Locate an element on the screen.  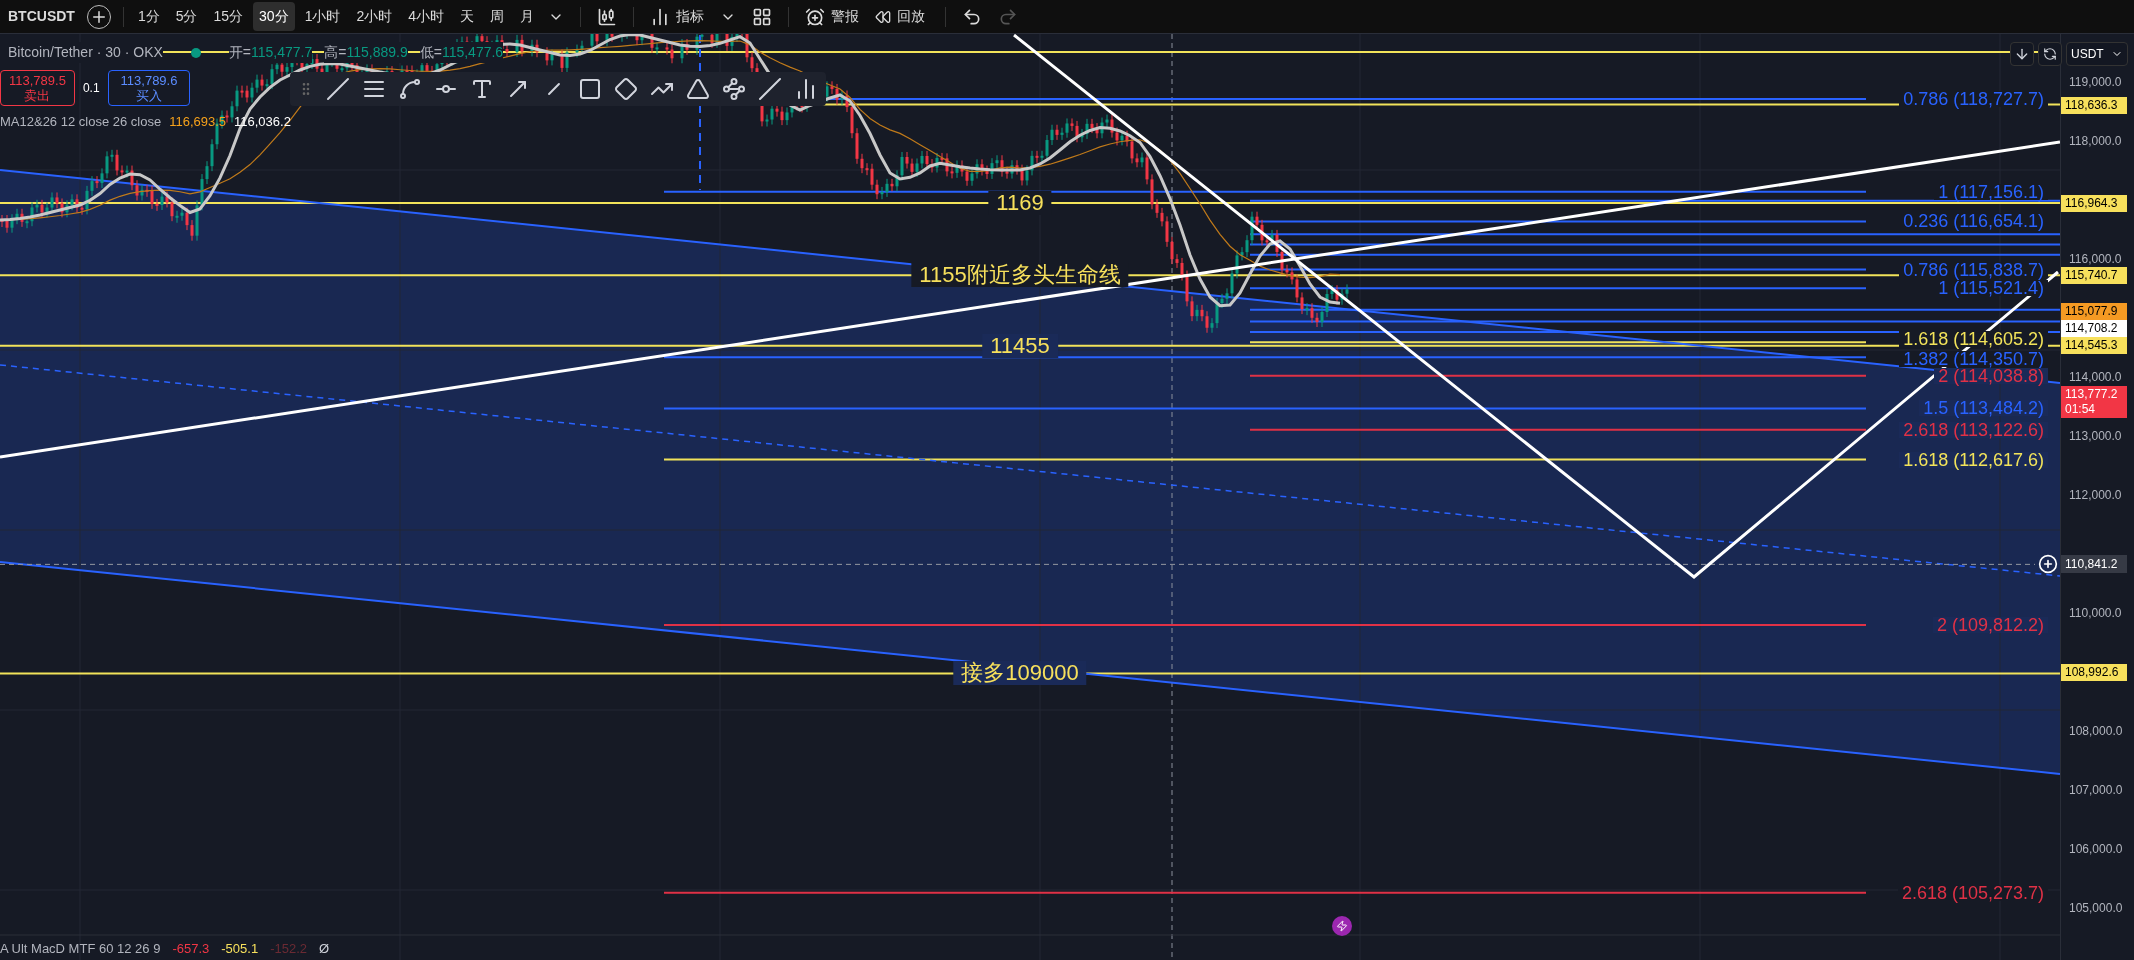
ray-tool-icon is located at coordinates (410, 89).